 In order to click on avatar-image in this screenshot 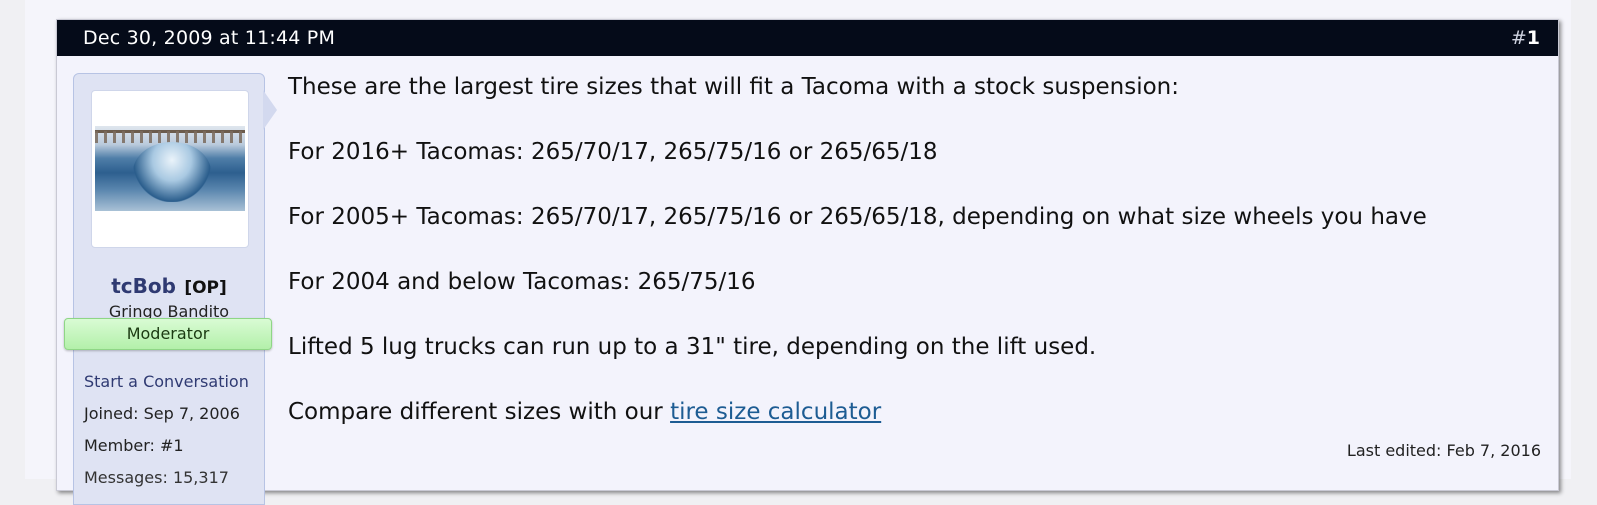, I will do `click(170, 168)`.